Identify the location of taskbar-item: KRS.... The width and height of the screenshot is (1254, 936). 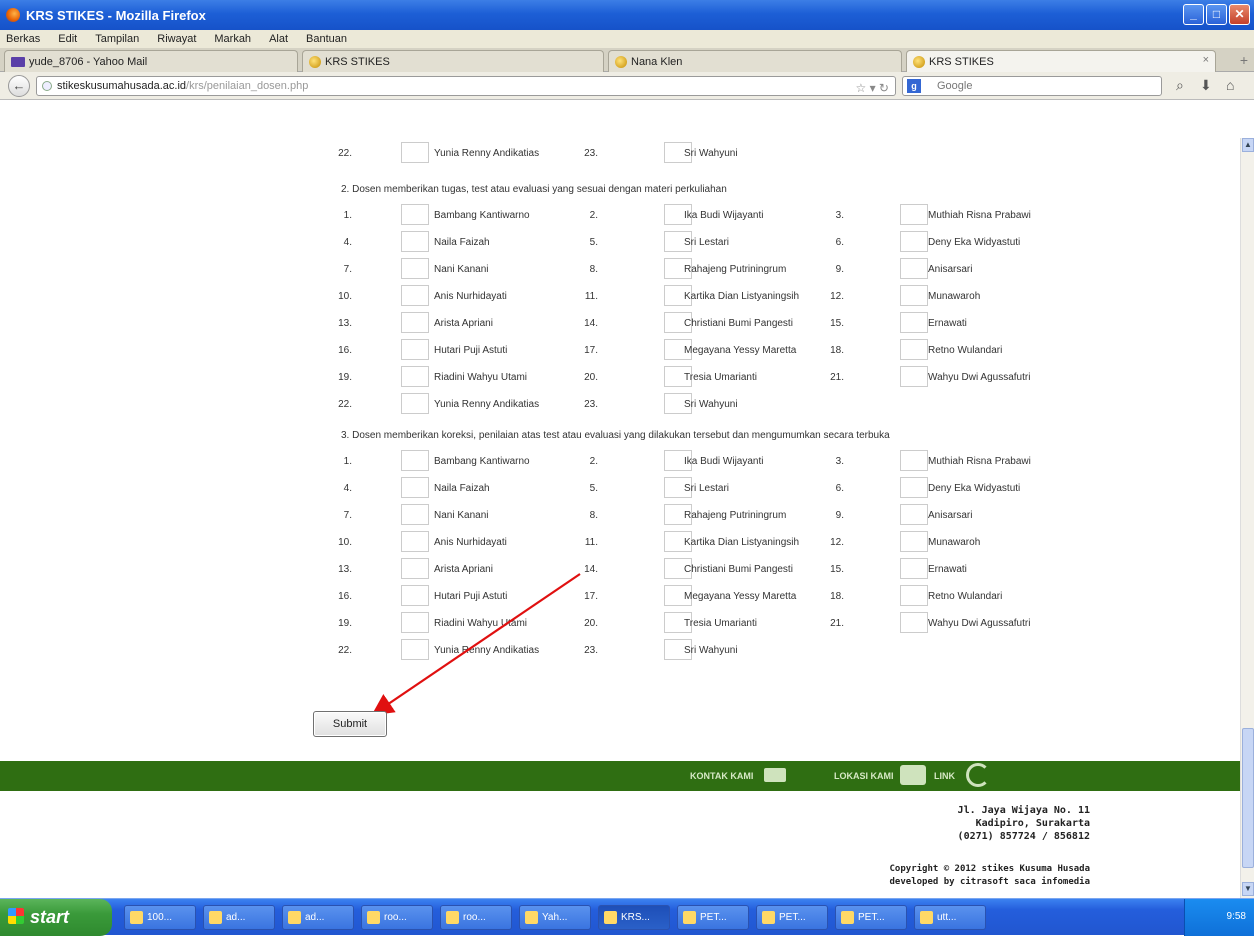
(634, 917).